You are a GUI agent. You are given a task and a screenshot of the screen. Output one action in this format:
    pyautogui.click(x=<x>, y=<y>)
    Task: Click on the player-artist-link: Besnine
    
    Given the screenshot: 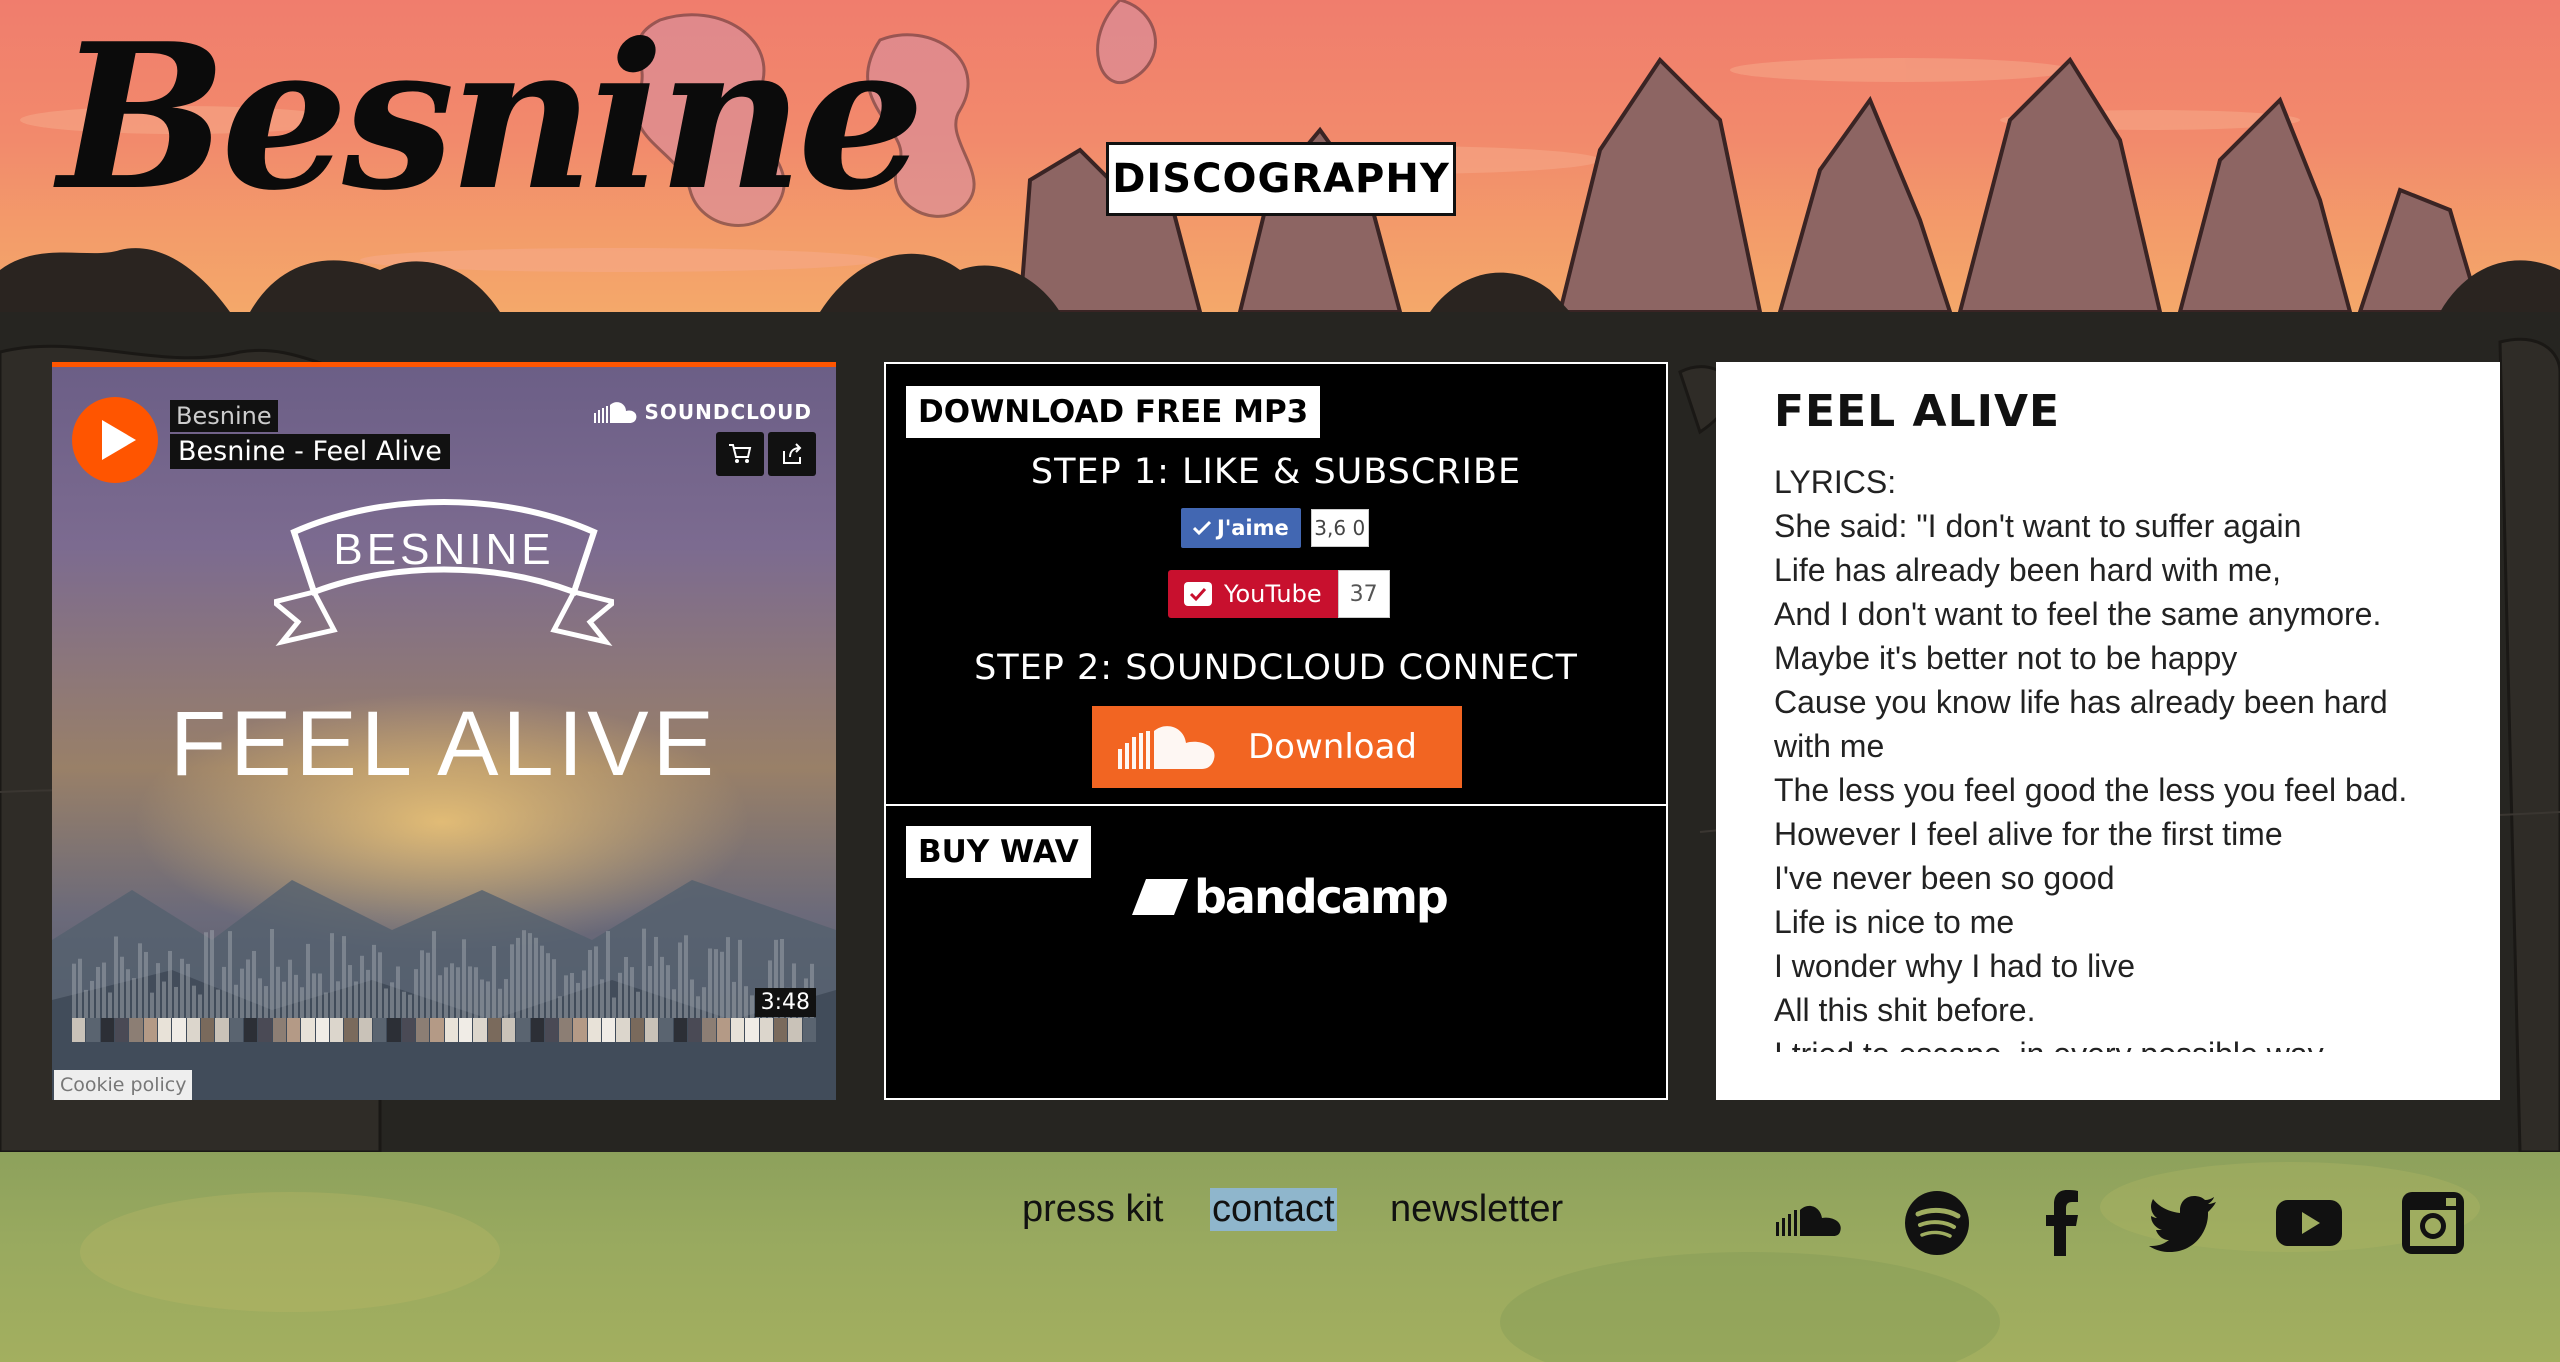 What is the action you would take?
    pyautogui.click(x=224, y=416)
    